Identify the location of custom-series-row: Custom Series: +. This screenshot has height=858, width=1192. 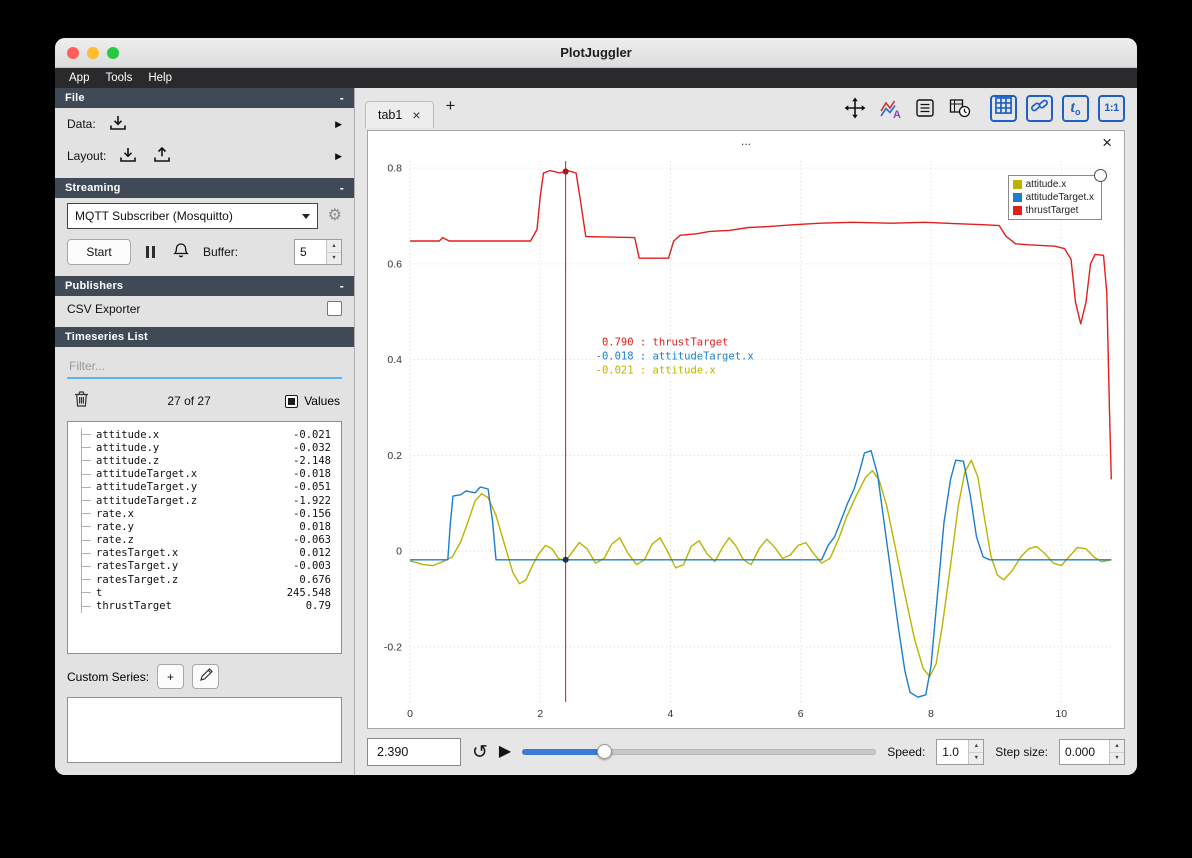
(204, 674).